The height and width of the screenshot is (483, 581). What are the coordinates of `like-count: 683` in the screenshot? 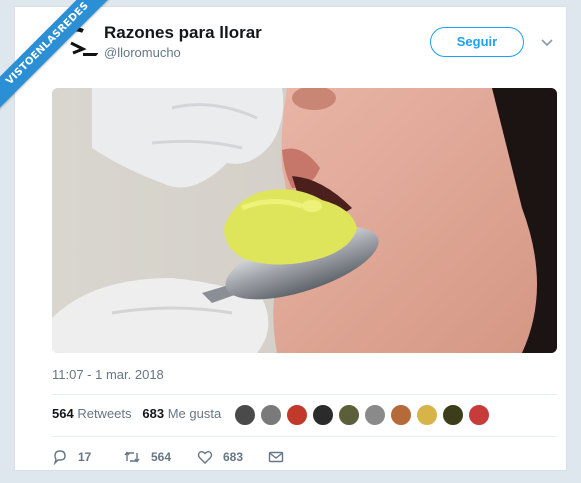 It's located at (233, 457).